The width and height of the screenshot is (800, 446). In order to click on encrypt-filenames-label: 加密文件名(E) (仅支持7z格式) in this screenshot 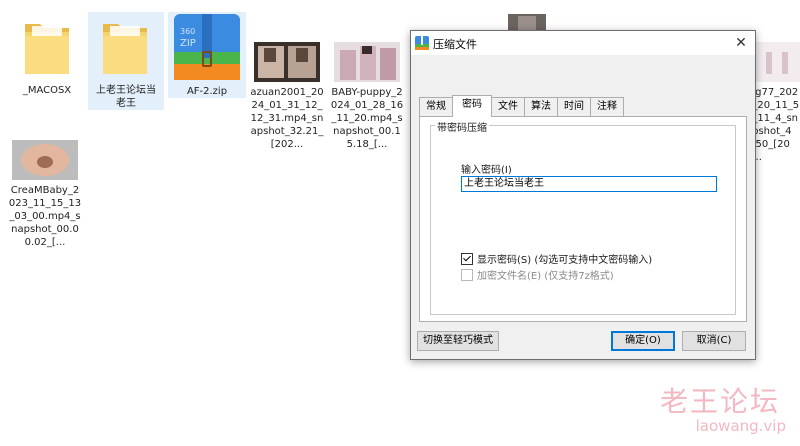, I will do `click(545, 276)`.